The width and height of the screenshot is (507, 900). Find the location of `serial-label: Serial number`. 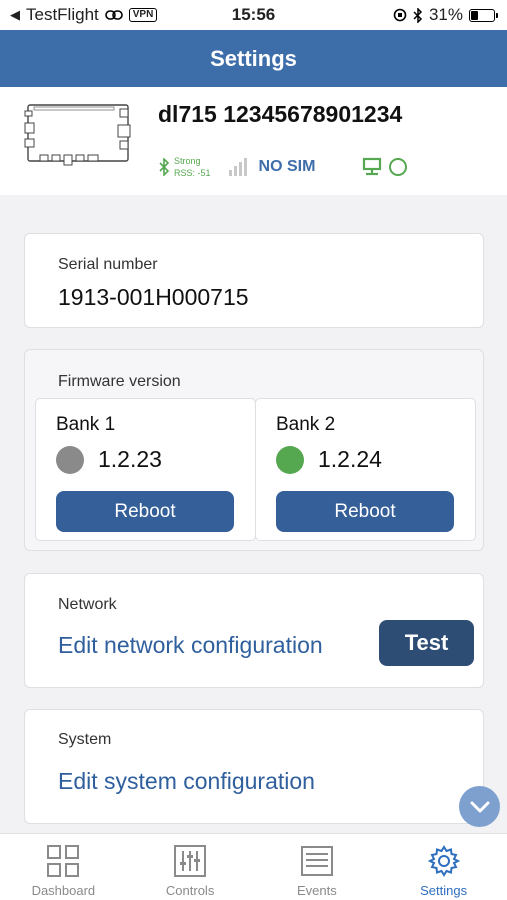

serial-label: Serial number is located at coordinates (108, 264).